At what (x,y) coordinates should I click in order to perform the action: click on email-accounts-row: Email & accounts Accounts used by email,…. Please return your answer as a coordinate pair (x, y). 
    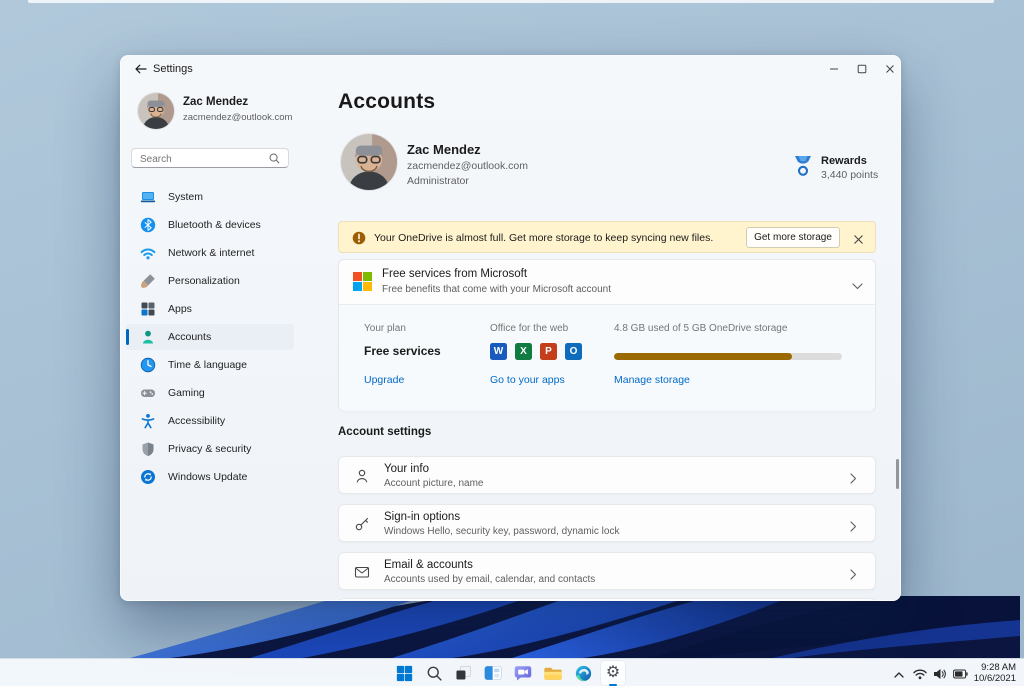
    Looking at the image, I should click on (607, 571).